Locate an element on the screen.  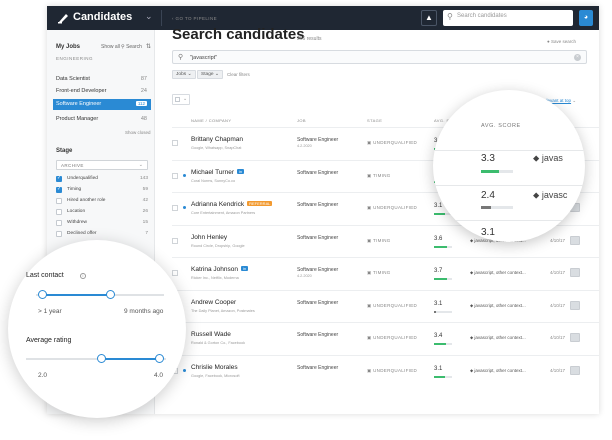
candidate-name: Brittany Chapman is located at coordinates (217, 139).